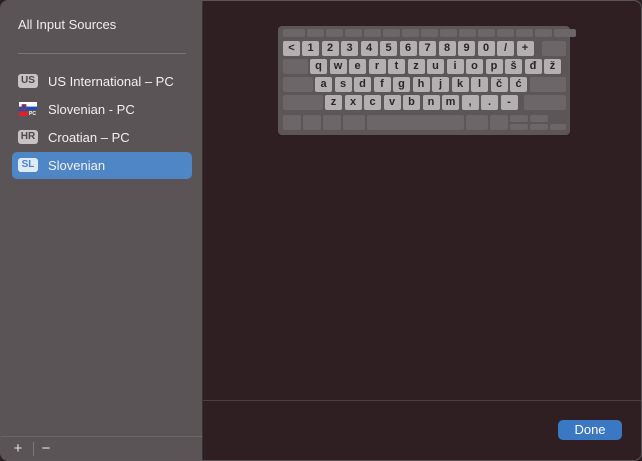 The height and width of the screenshot is (461, 642). I want to click on keyboard-key: d, so click(362, 84).